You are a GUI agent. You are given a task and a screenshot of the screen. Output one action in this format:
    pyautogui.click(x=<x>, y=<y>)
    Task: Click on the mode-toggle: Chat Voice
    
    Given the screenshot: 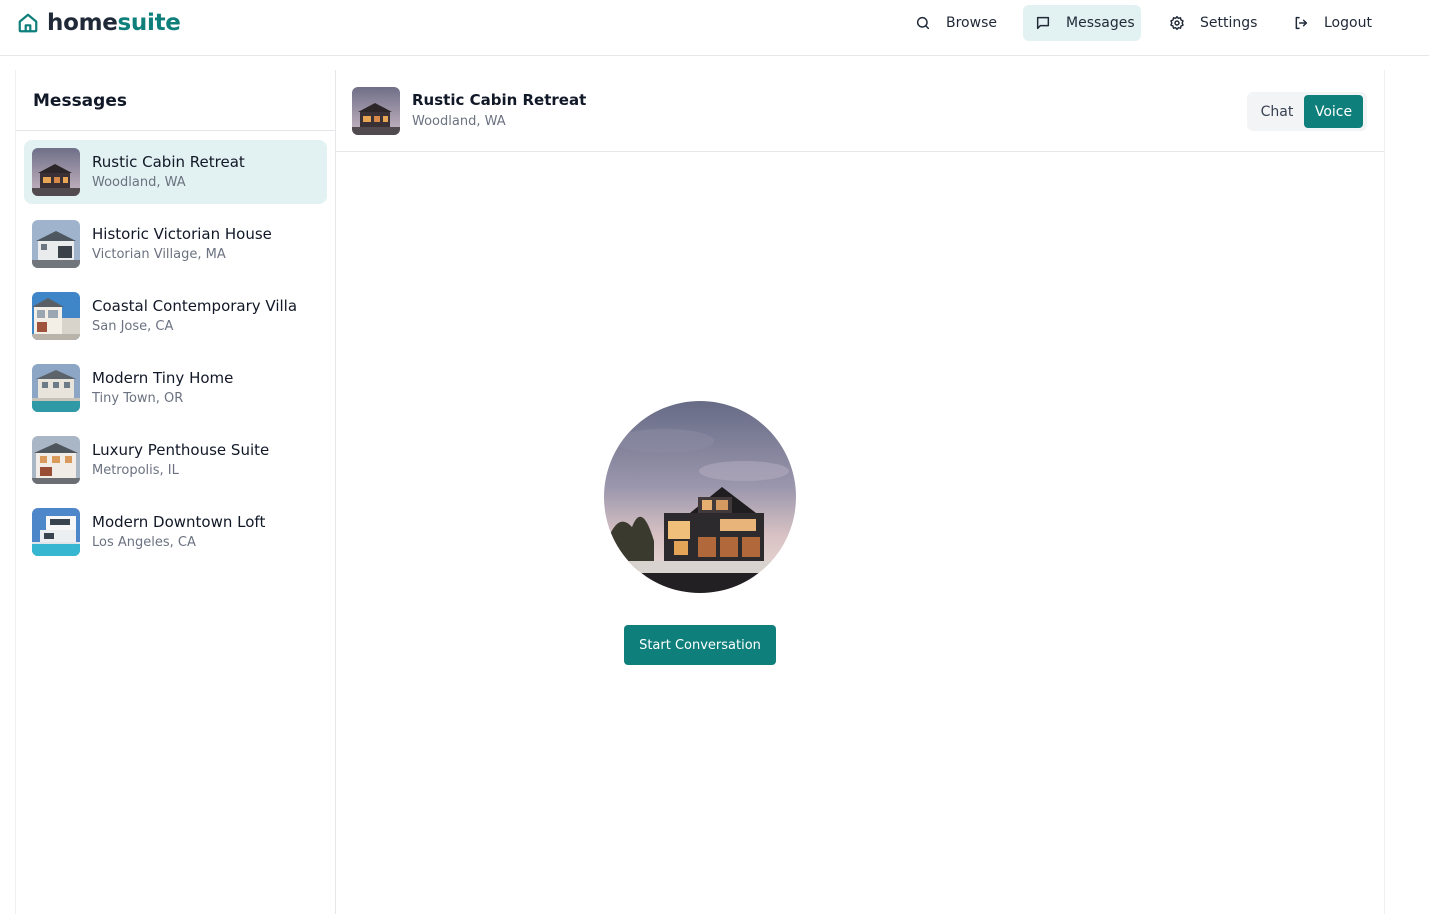 What is the action you would take?
    pyautogui.click(x=1307, y=111)
    